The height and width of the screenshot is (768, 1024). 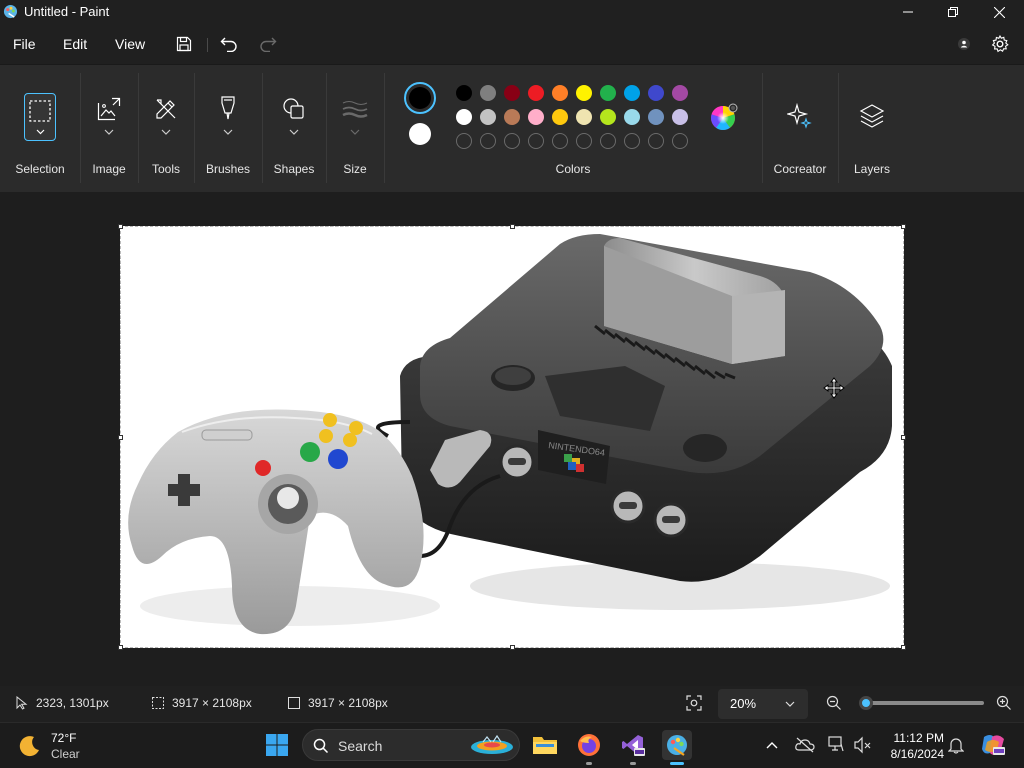 What do you see at coordinates (633, 747) in the screenshot?
I see `taskbar-visual-studio` at bounding box center [633, 747].